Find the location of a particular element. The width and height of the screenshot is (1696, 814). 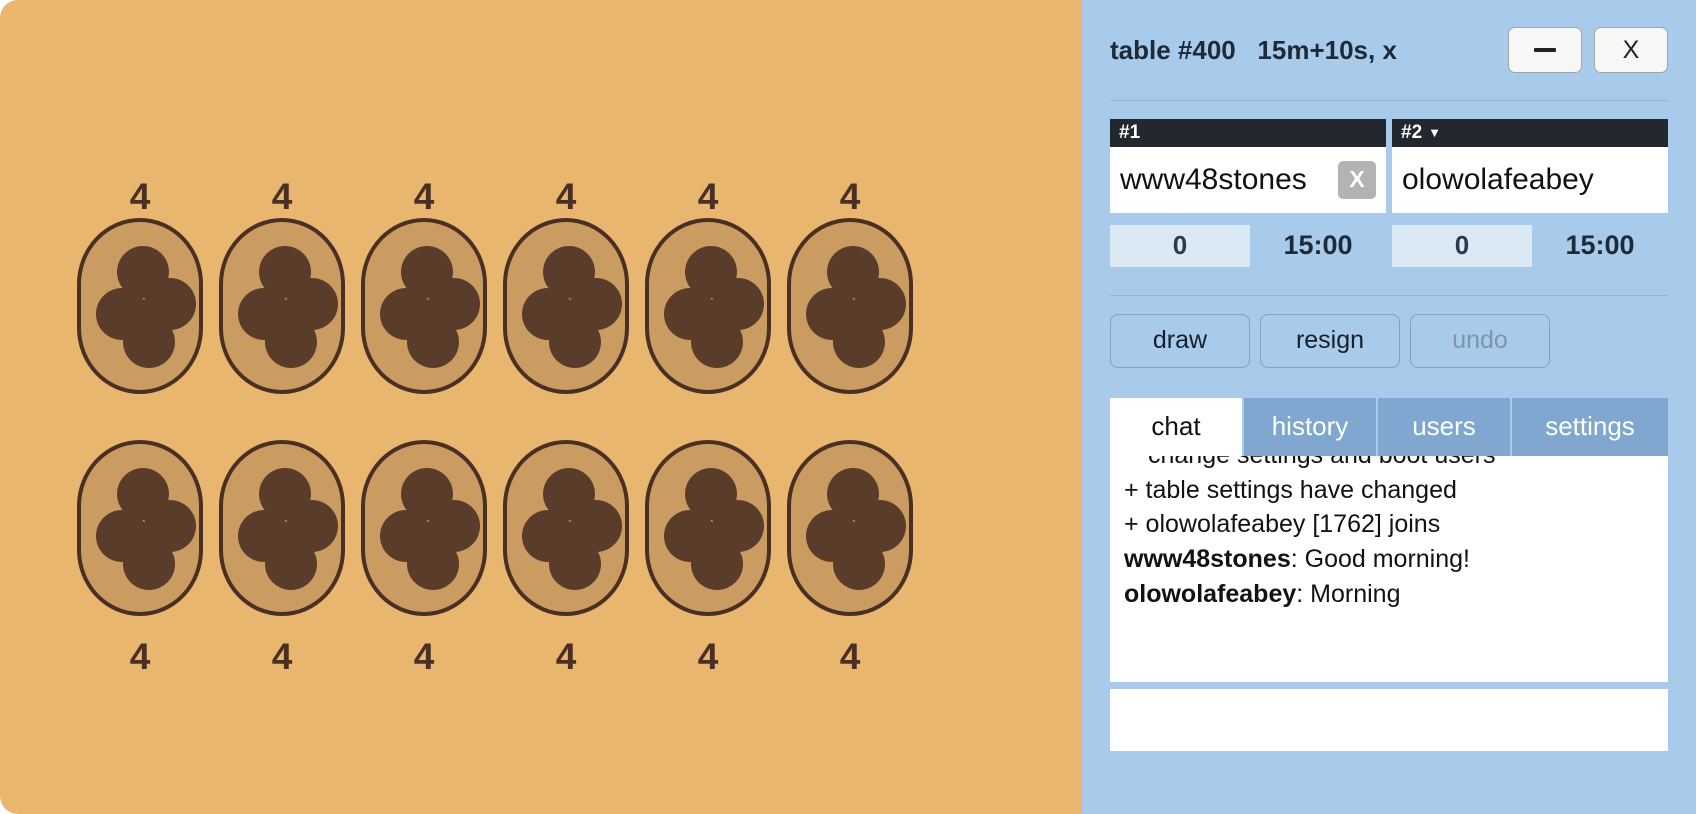

score-value-1: 0 is located at coordinates (1180, 245).